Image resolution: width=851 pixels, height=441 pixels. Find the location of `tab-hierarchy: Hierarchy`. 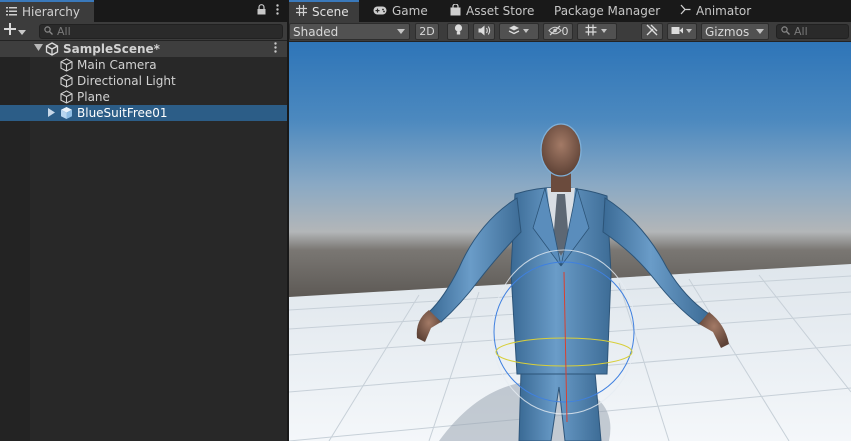

tab-hierarchy: Hierarchy is located at coordinates (47, 11).